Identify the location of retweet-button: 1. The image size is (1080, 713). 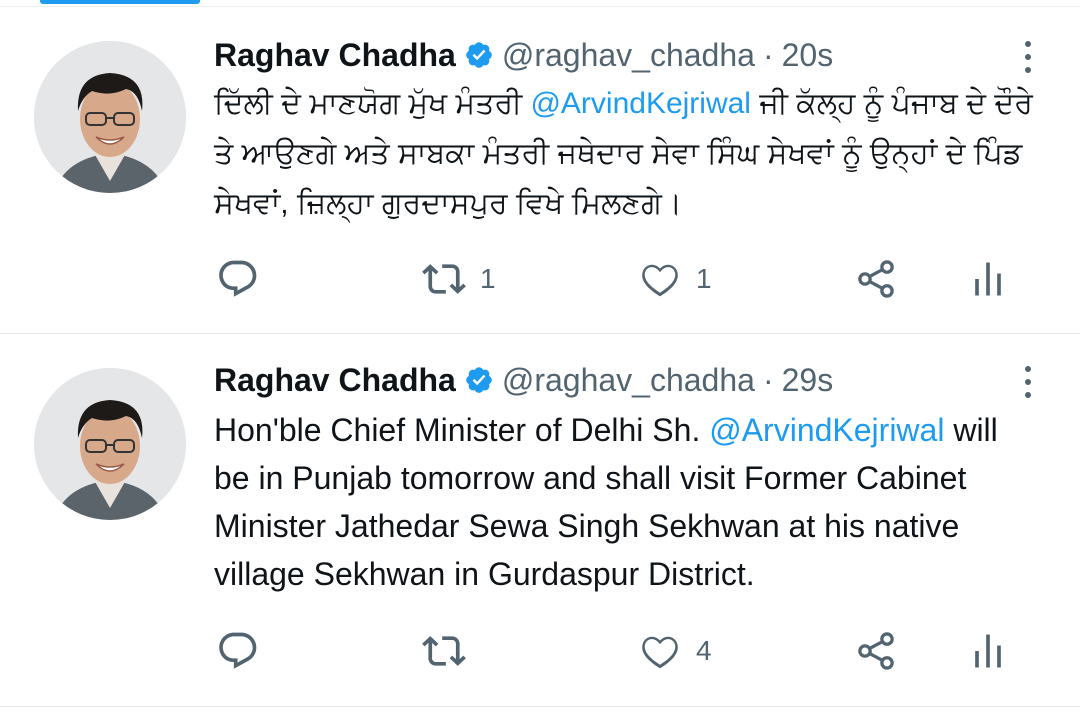
(459, 279).